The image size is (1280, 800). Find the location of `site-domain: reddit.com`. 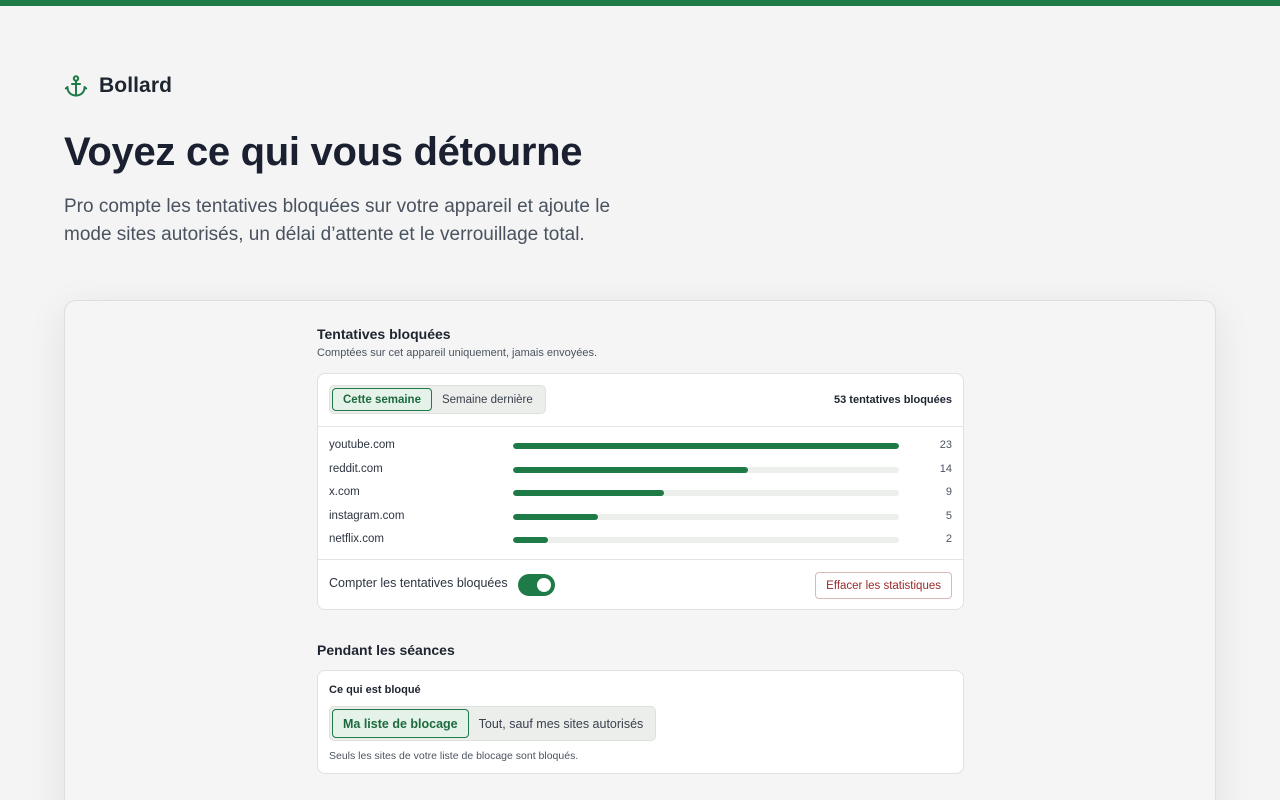

site-domain: reddit.com is located at coordinates (356, 468).